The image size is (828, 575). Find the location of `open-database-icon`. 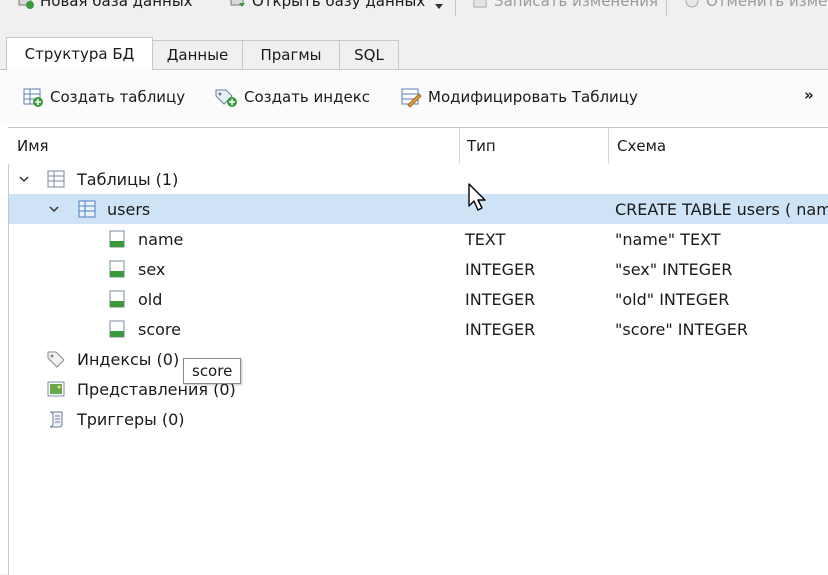

open-database-icon is located at coordinates (237, 3).